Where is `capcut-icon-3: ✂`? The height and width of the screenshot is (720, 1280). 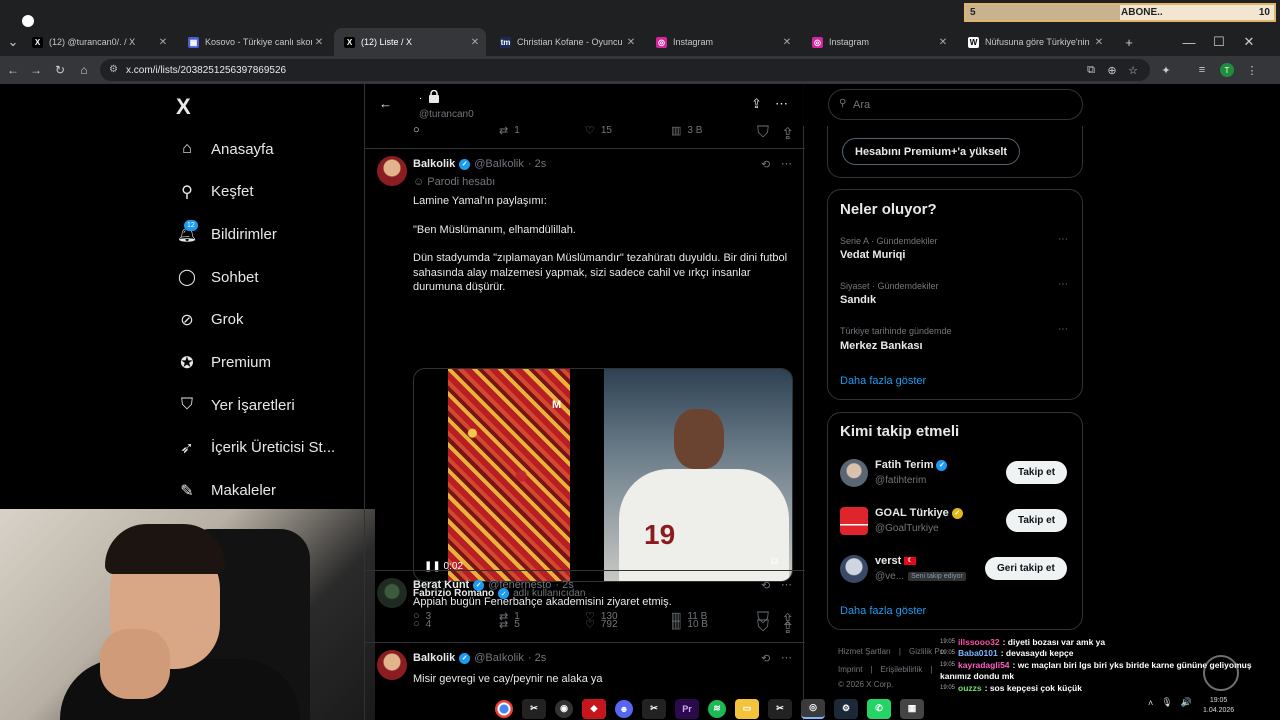
capcut-icon-3: ✂ is located at coordinates (780, 708).